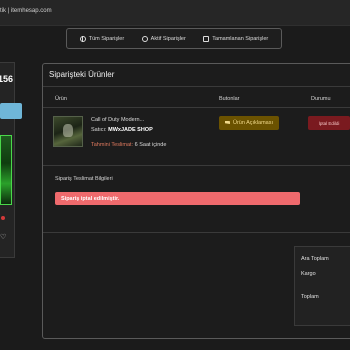  Describe the element at coordinates (3, 237) in the screenshot. I see `heart-icon: ♡` at that location.